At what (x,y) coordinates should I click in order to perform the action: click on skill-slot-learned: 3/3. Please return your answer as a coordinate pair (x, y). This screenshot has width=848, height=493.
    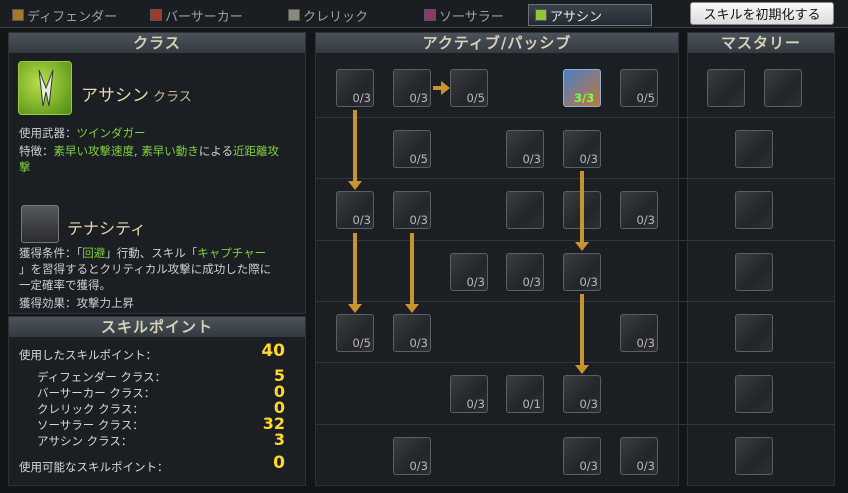
    Looking at the image, I should click on (582, 88).